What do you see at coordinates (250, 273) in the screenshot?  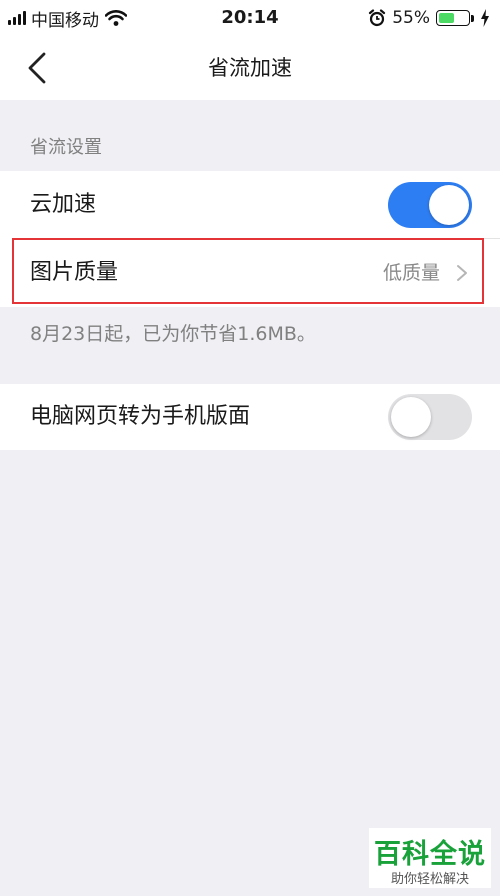 I see `image-quality-row: 图片质量 低质量` at bounding box center [250, 273].